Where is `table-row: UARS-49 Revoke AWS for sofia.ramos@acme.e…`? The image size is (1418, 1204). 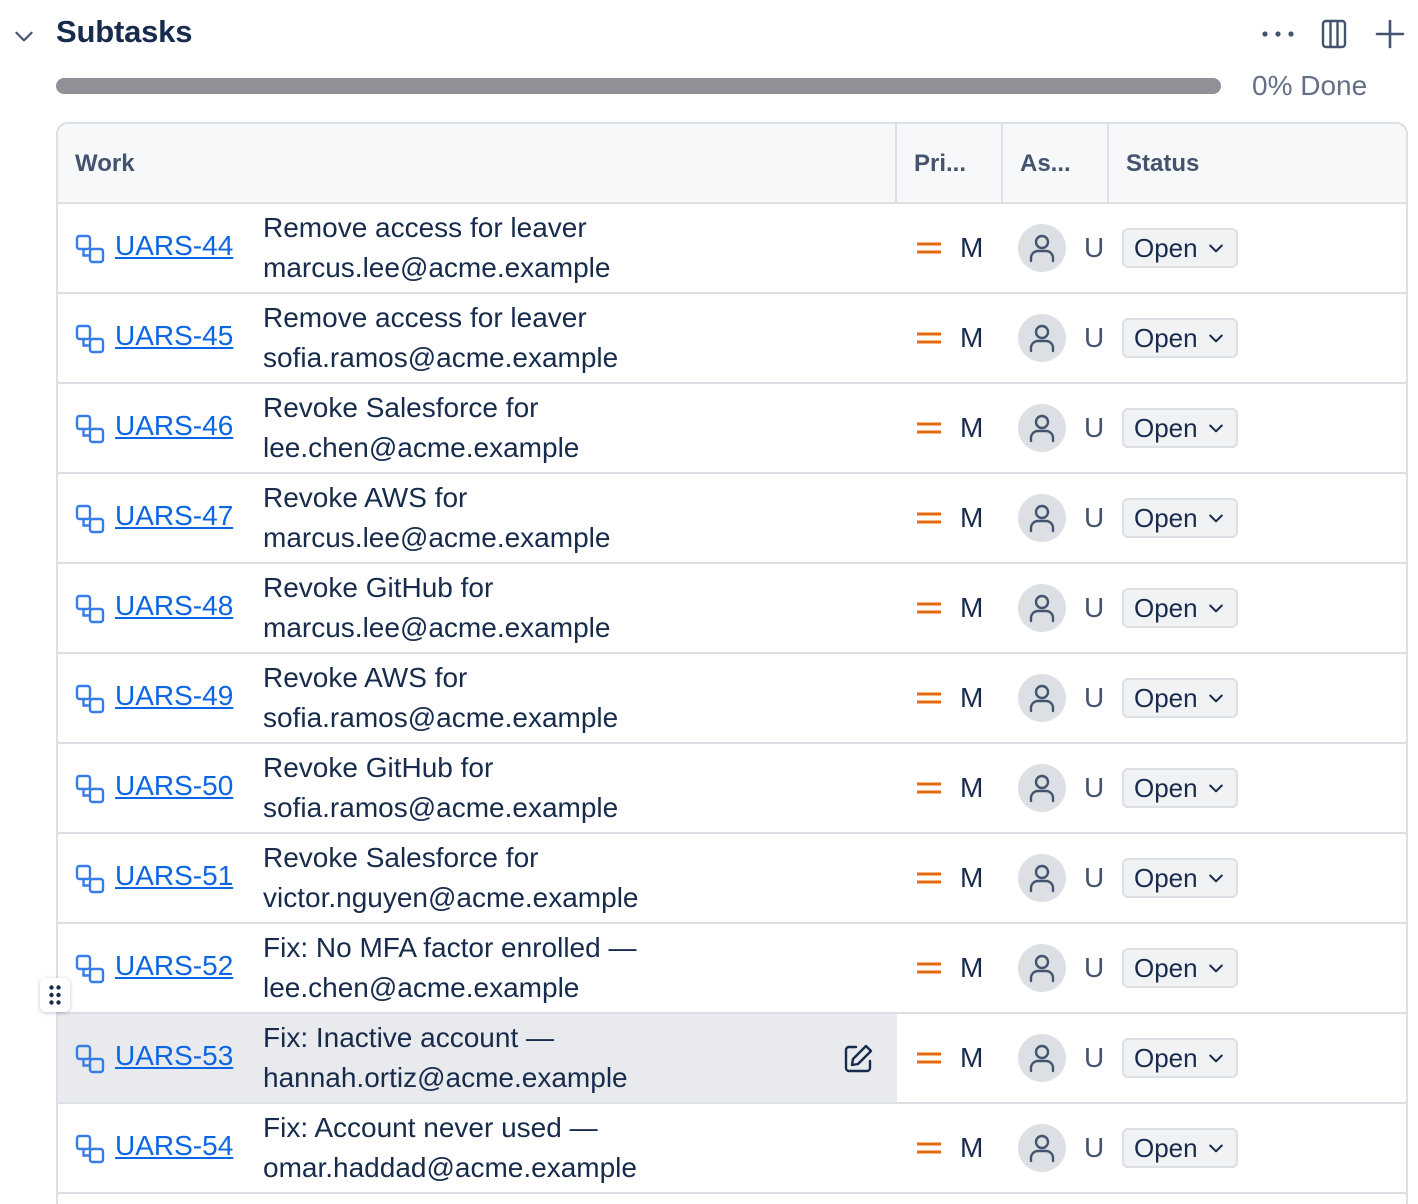
table-row: UARS-49 Revoke AWS for sofia.ramos@acme.e… is located at coordinates (732, 699).